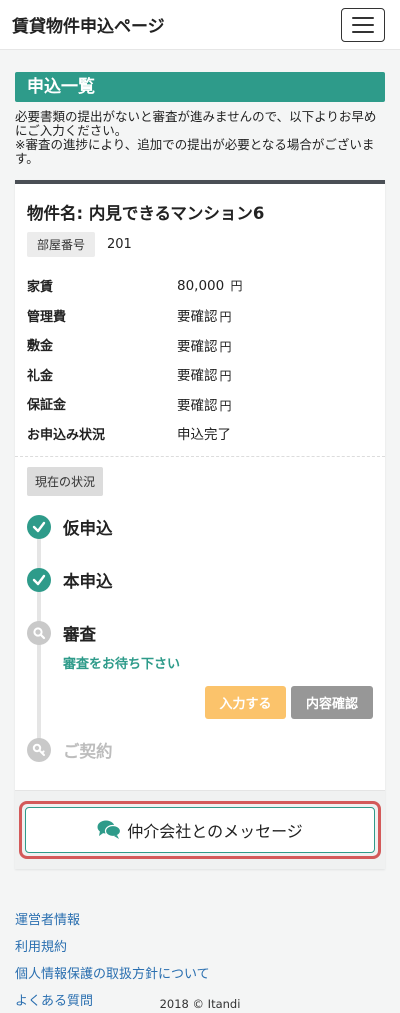 The image size is (400, 1013). I want to click on info-row-guarantee: 保証金 要確認円, so click(200, 404).